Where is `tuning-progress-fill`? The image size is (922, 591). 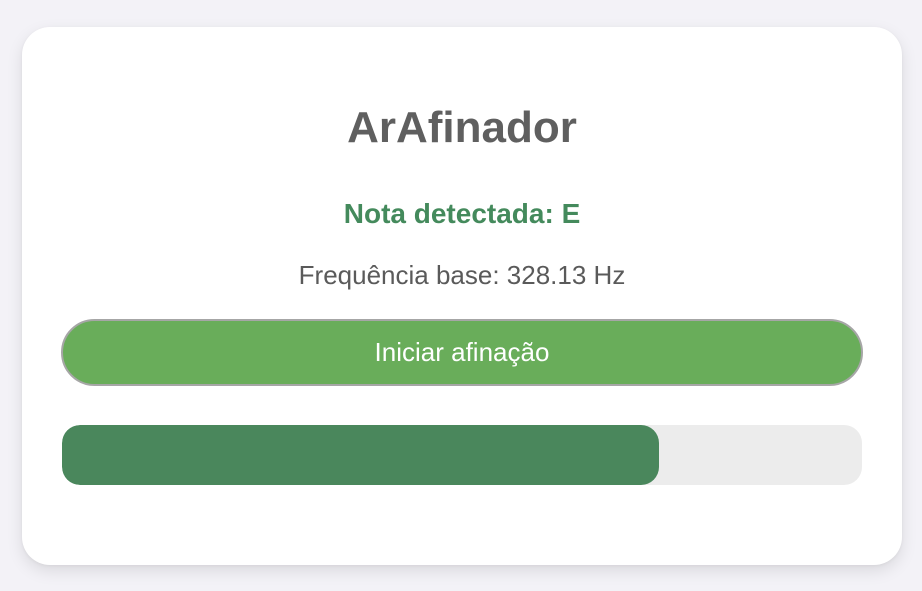 tuning-progress-fill is located at coordinates (360, 455).